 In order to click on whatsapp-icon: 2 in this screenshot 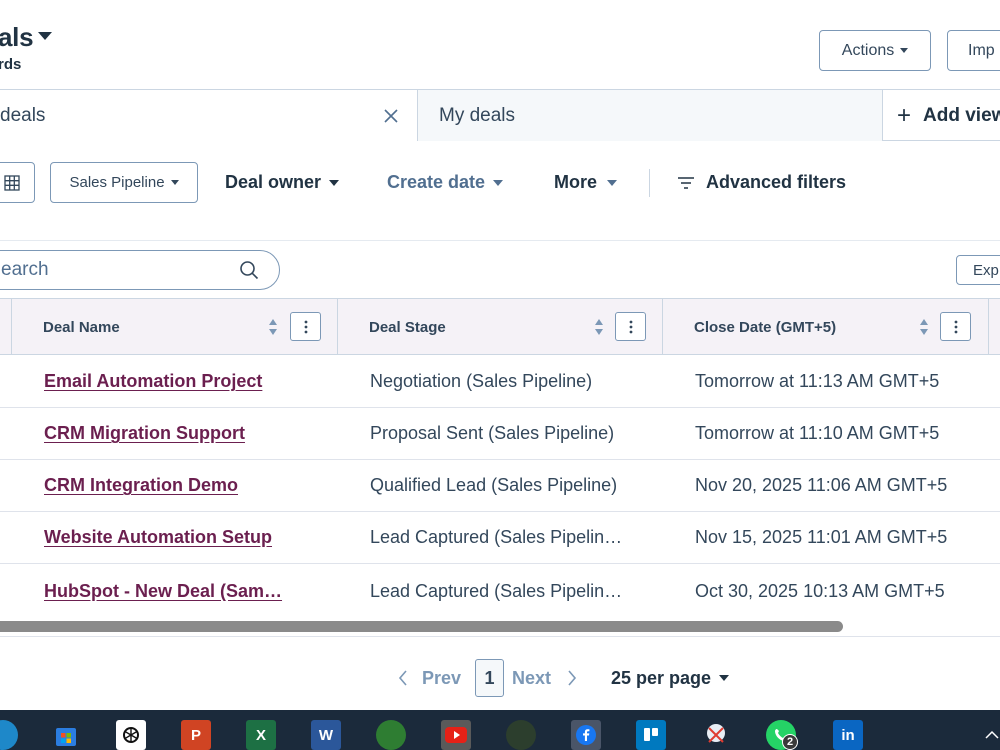, I will do `click(782, 735)`.